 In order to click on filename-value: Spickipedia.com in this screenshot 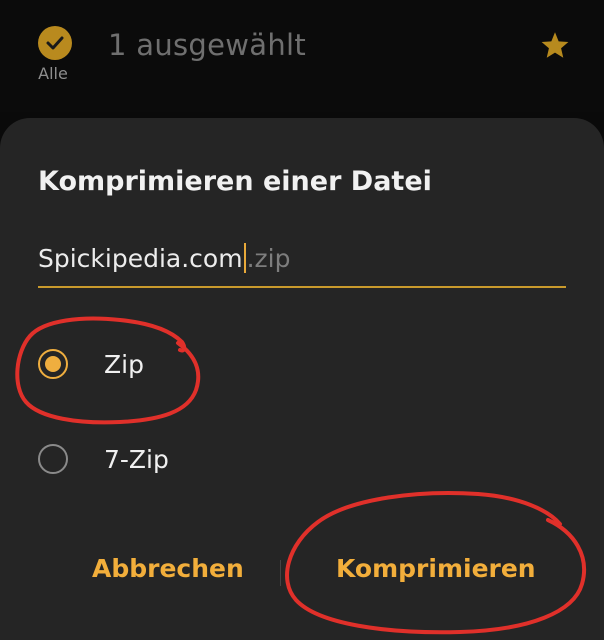, I will do `click(140, 258)`.